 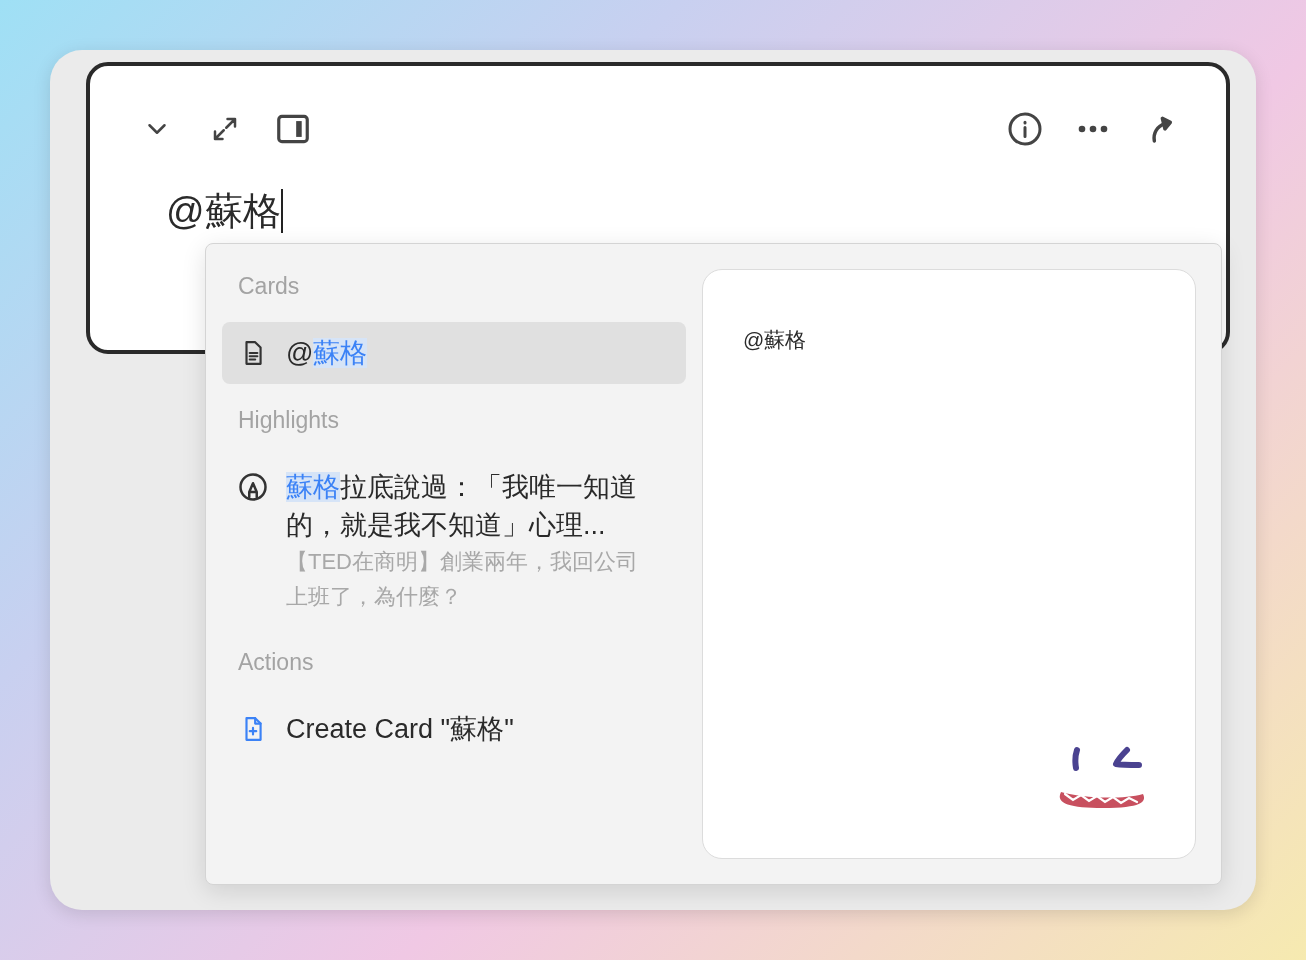 I want to click on highlight-source: 【TED在商明】創業兩年，我回公司上班了，為什麼？, so click(x=462, y=579).